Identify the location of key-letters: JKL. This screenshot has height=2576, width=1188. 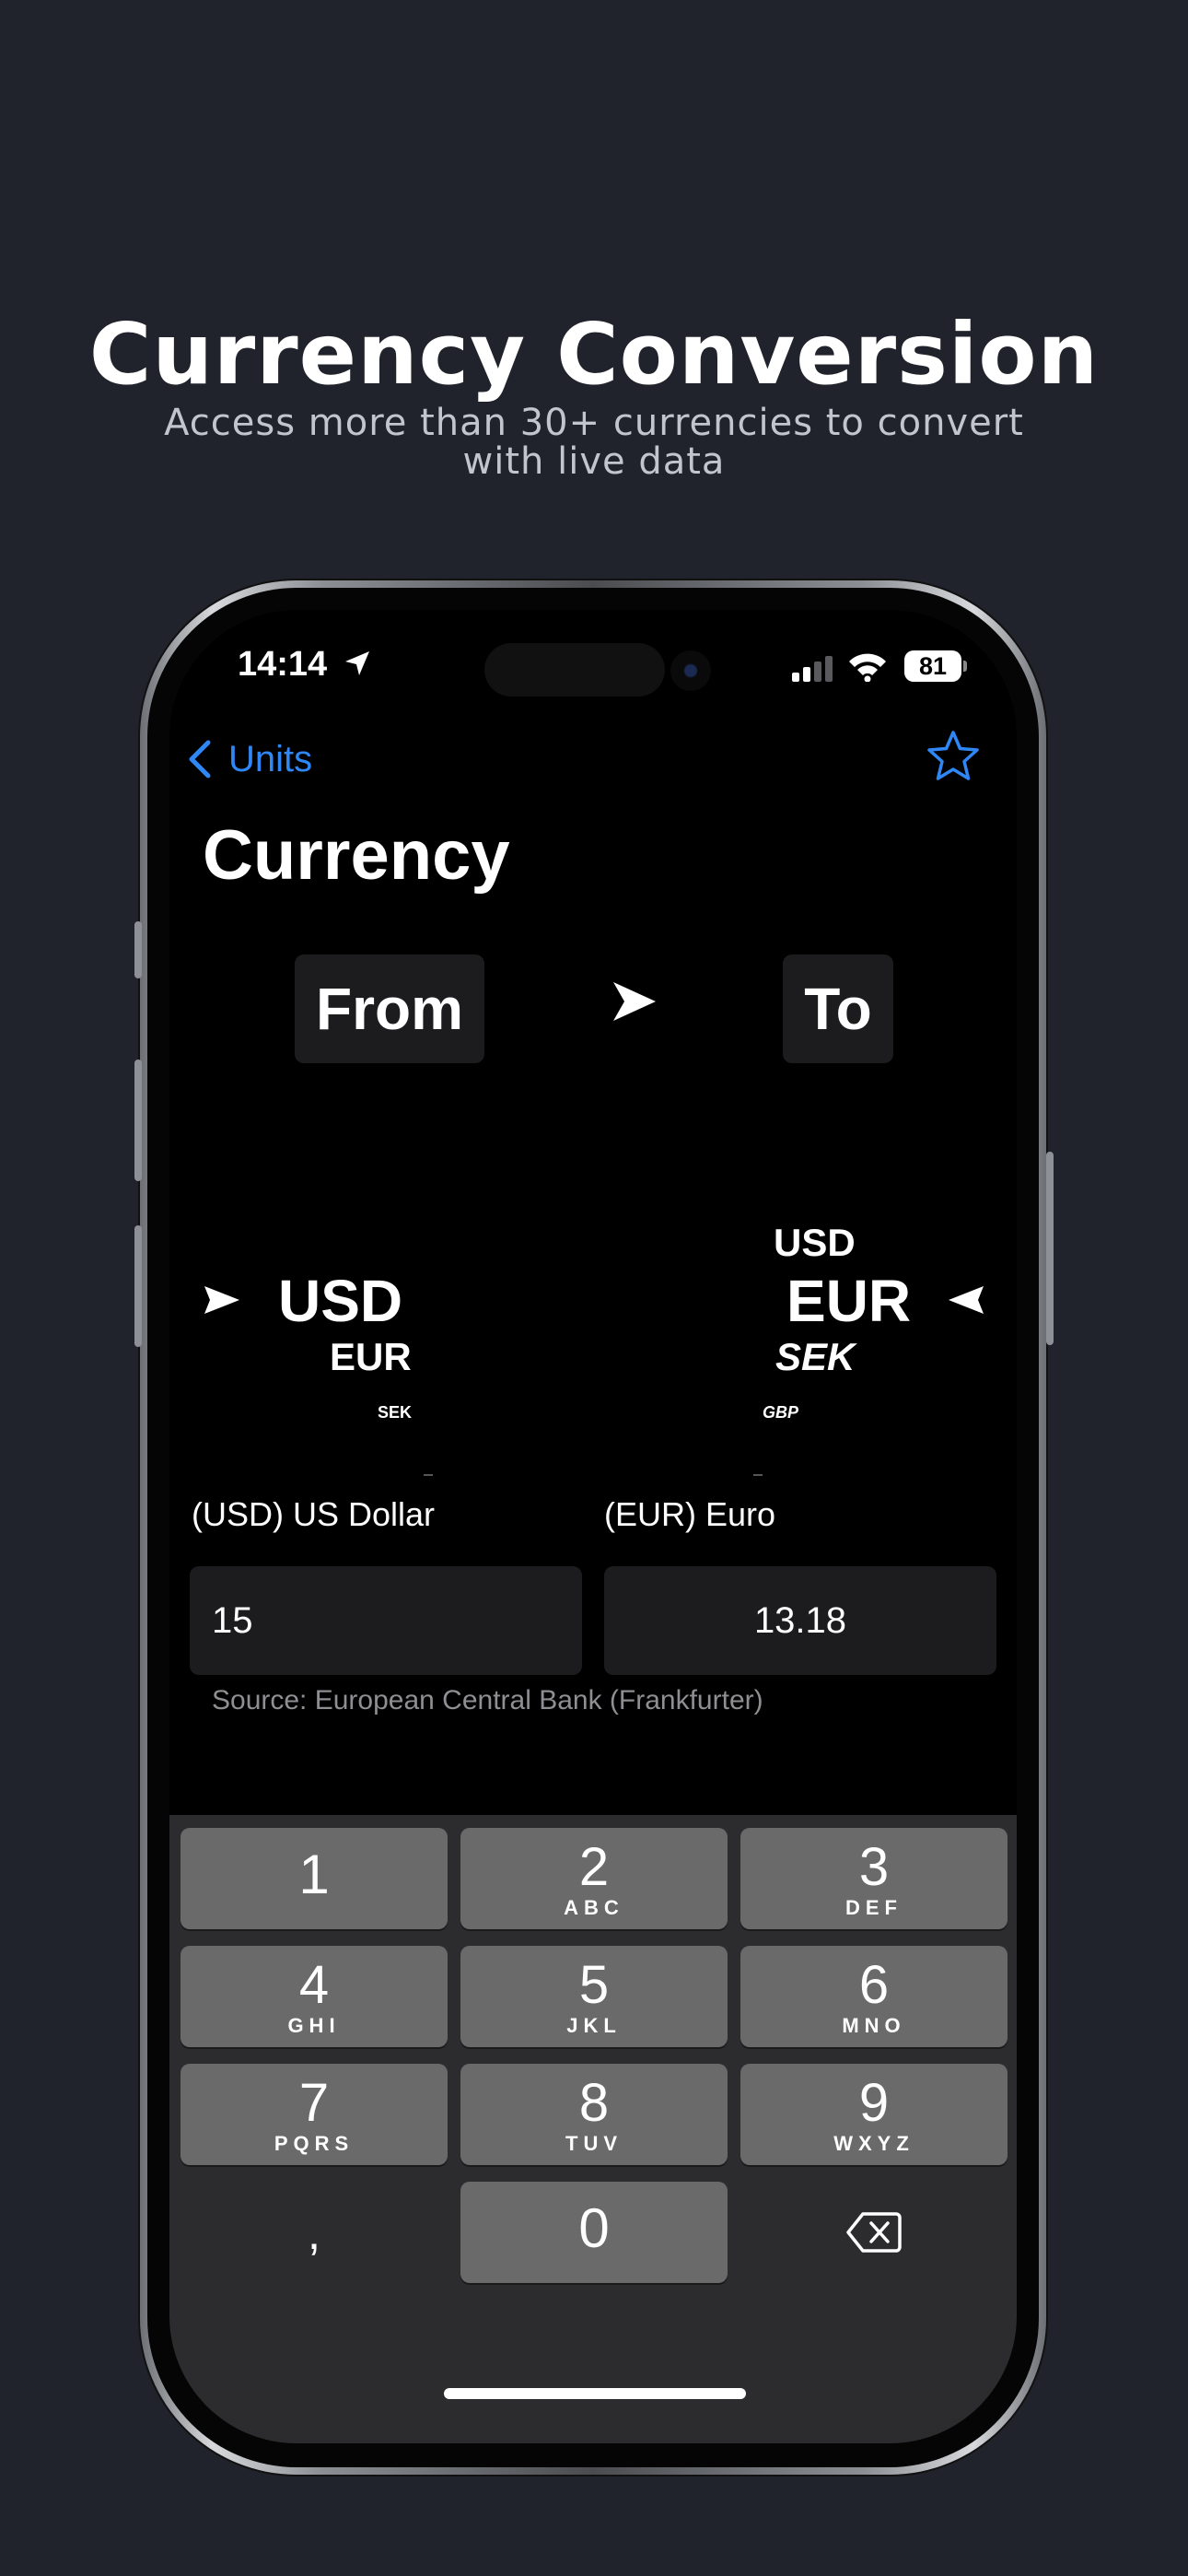
(594, 2025).